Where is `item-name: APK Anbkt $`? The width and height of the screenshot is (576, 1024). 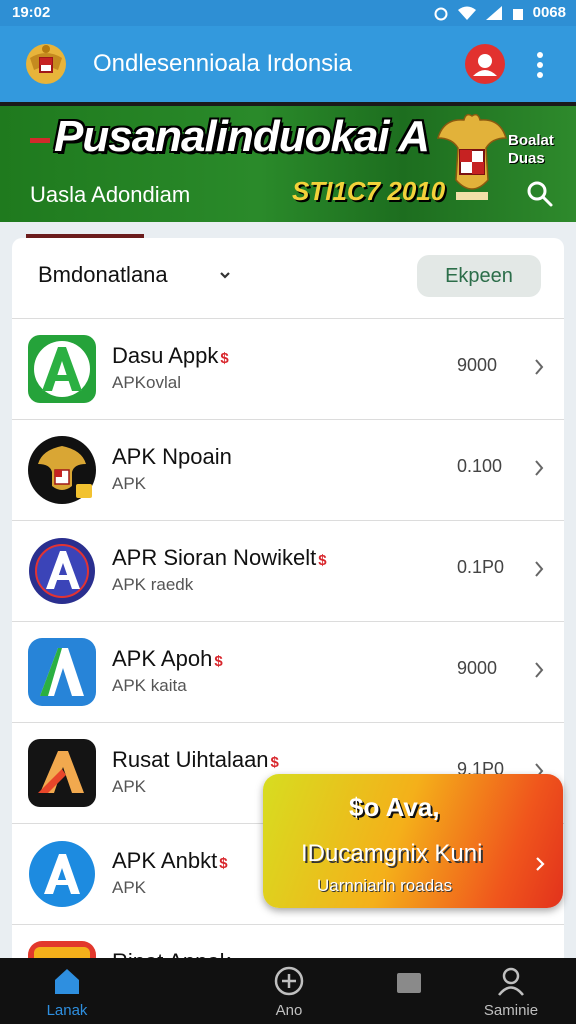 item-name: APK Anbkt $ is located at coordinates (170, 860).